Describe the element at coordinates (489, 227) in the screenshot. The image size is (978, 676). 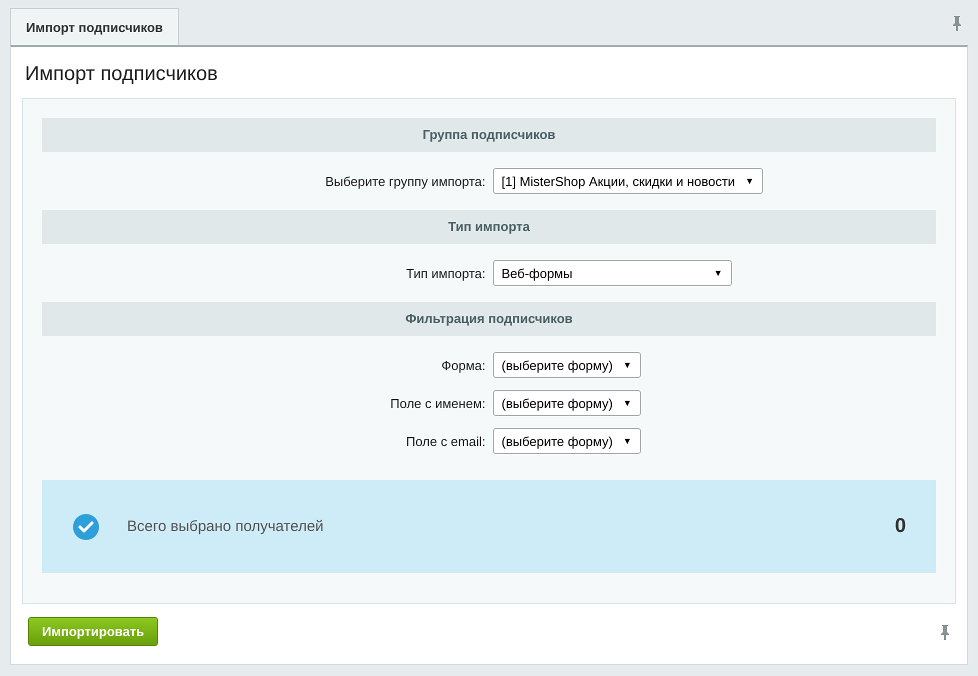
I see `section-header: Тип импорта` at that location.